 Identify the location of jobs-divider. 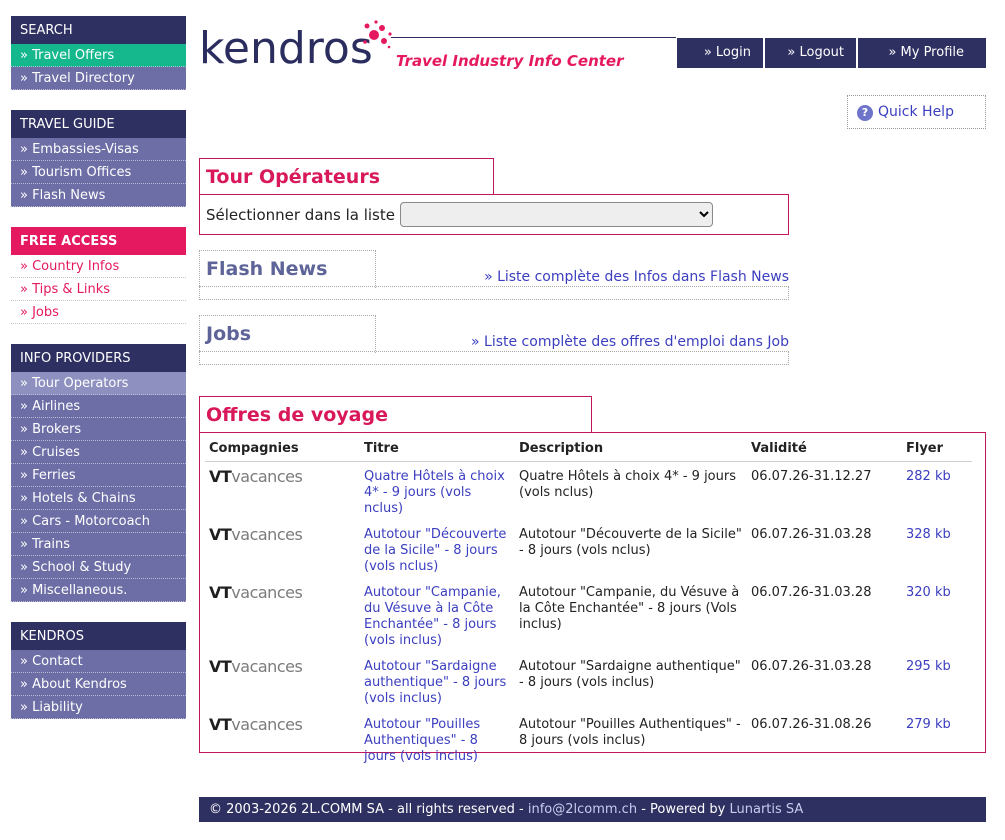
(494, 351).